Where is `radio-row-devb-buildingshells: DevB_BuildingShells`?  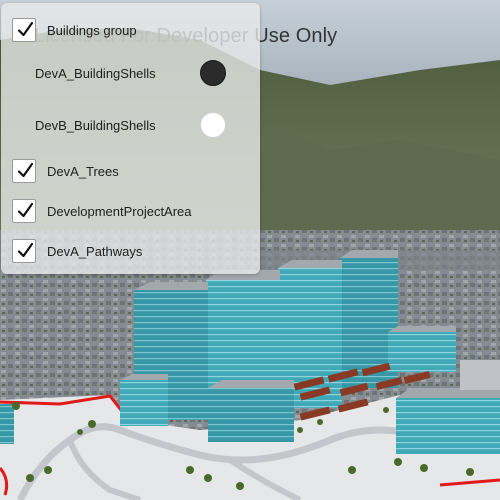 radio-row-devb-buildingshells: DevB_BuildingShells is located at coordinates (130, 125).